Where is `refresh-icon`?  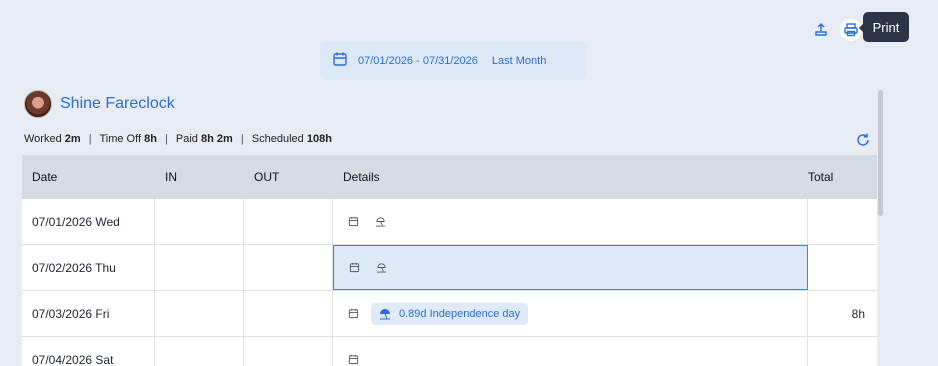 refresh-icon is located at coordinates (863, 140).